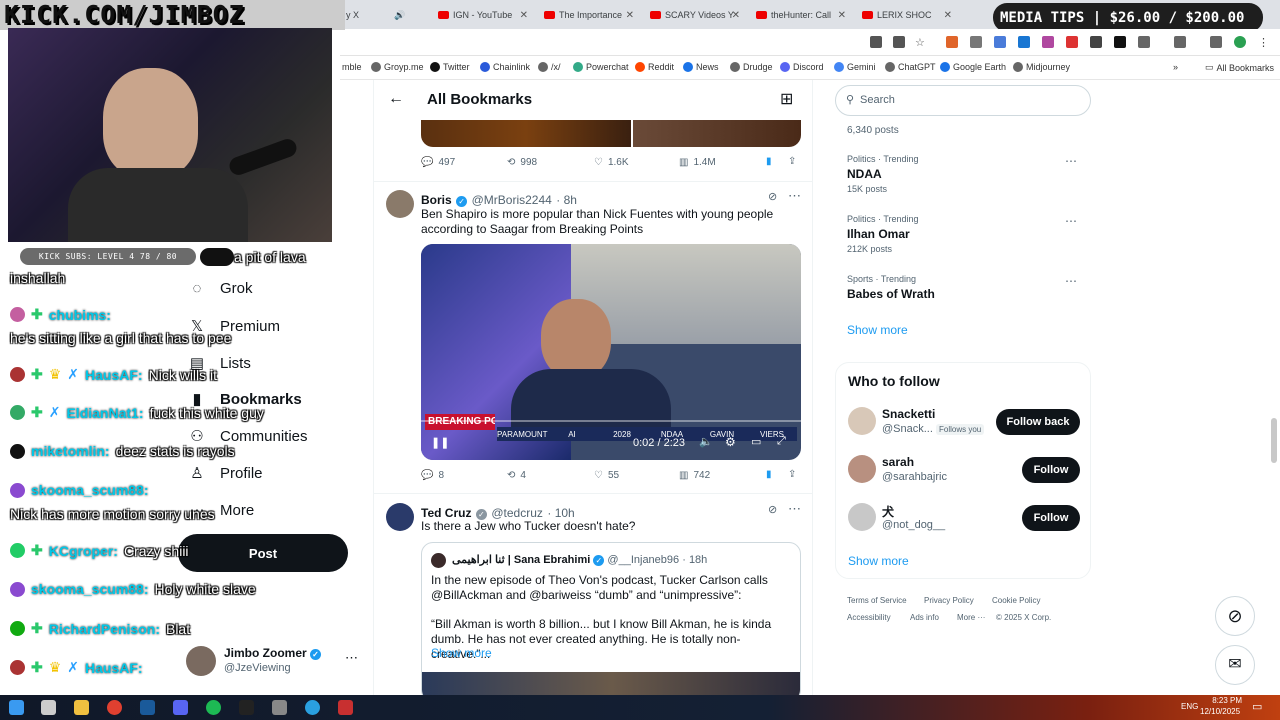 The image size is (1280, 720). What do you see at coordinates (694, 15) in the screenshot?
I see `tab-scary: SCARY Videos Y ✕` at bounding box center [694, 15].